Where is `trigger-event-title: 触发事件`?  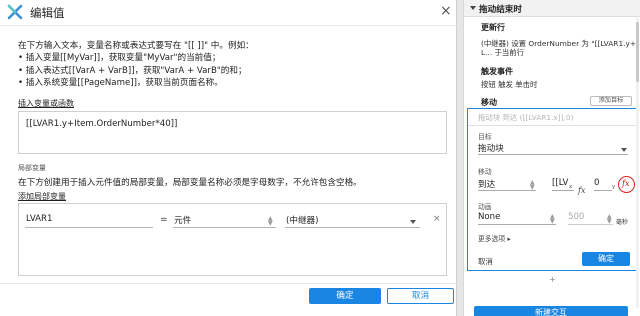
trigger-event-title: 触发事件 is located at coordinates (497, 71).